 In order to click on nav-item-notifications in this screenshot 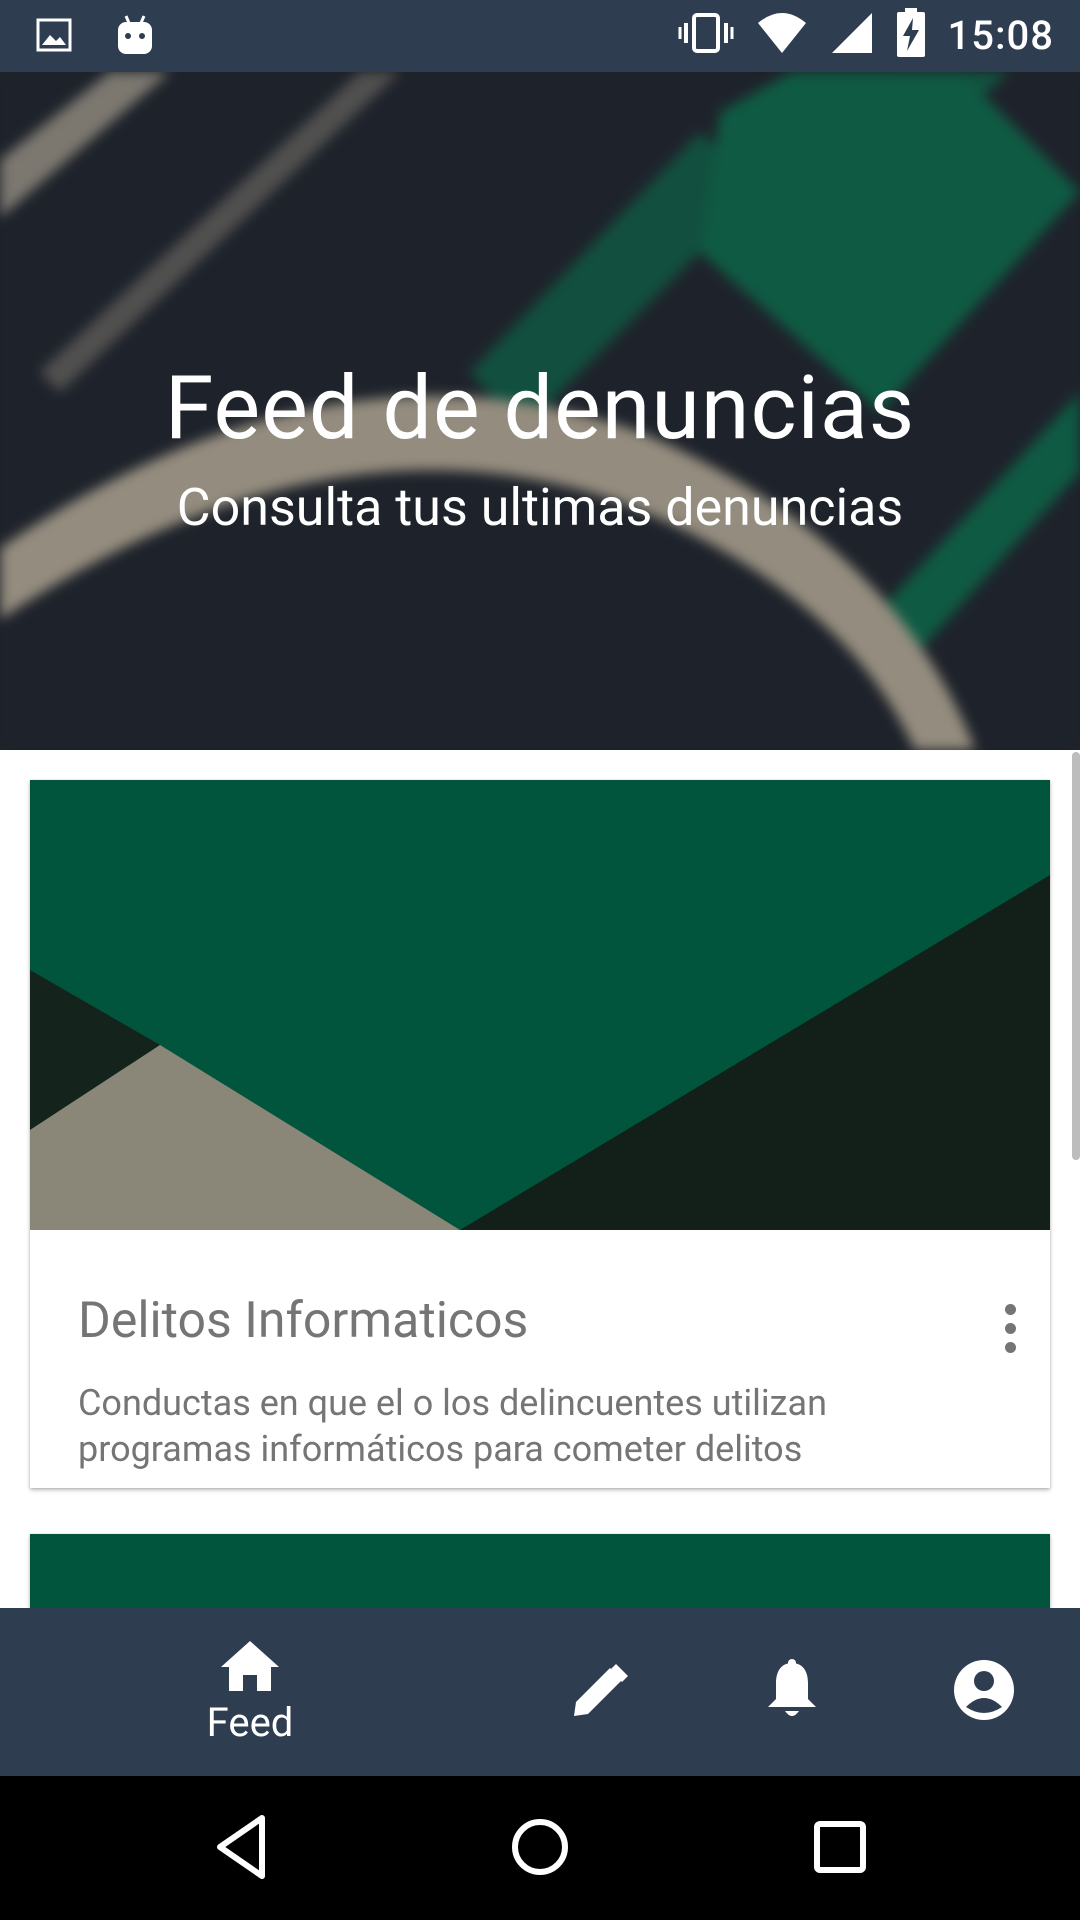, I will do `click(792, 1692)`.